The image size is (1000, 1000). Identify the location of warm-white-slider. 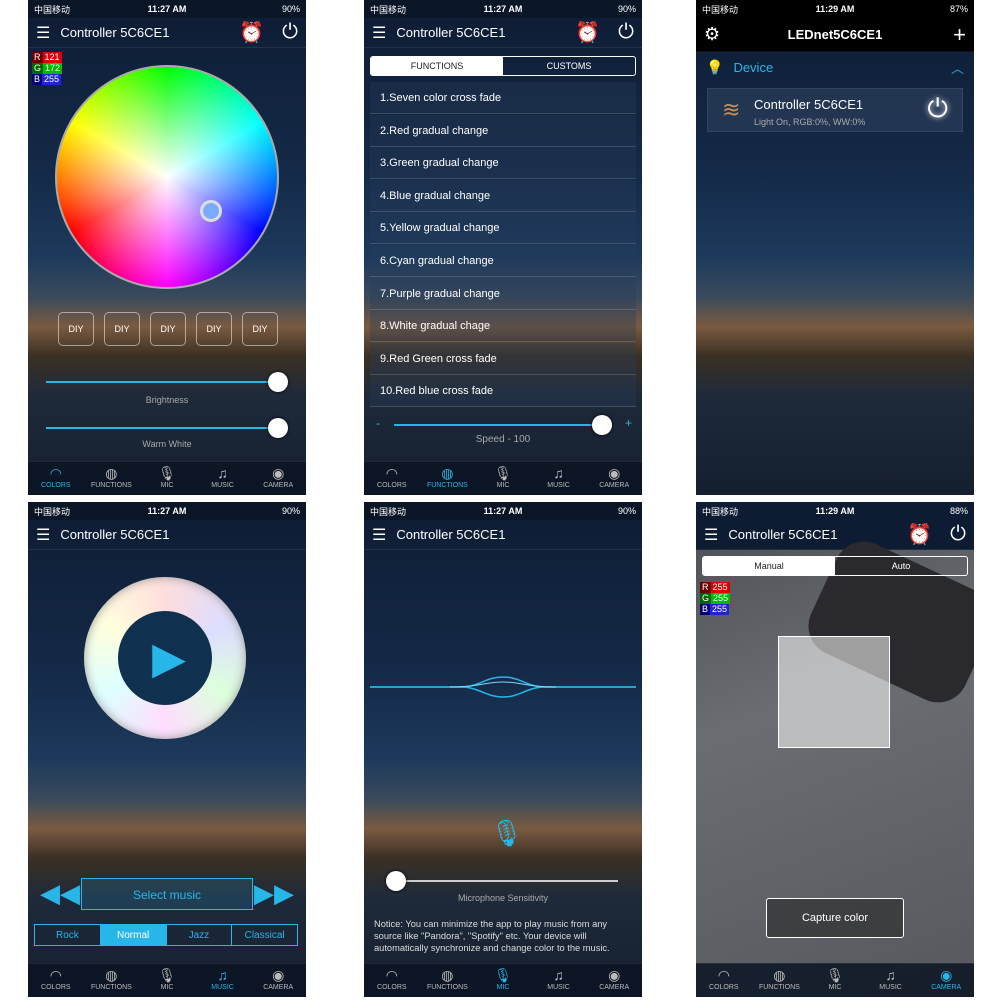
(167, 428).